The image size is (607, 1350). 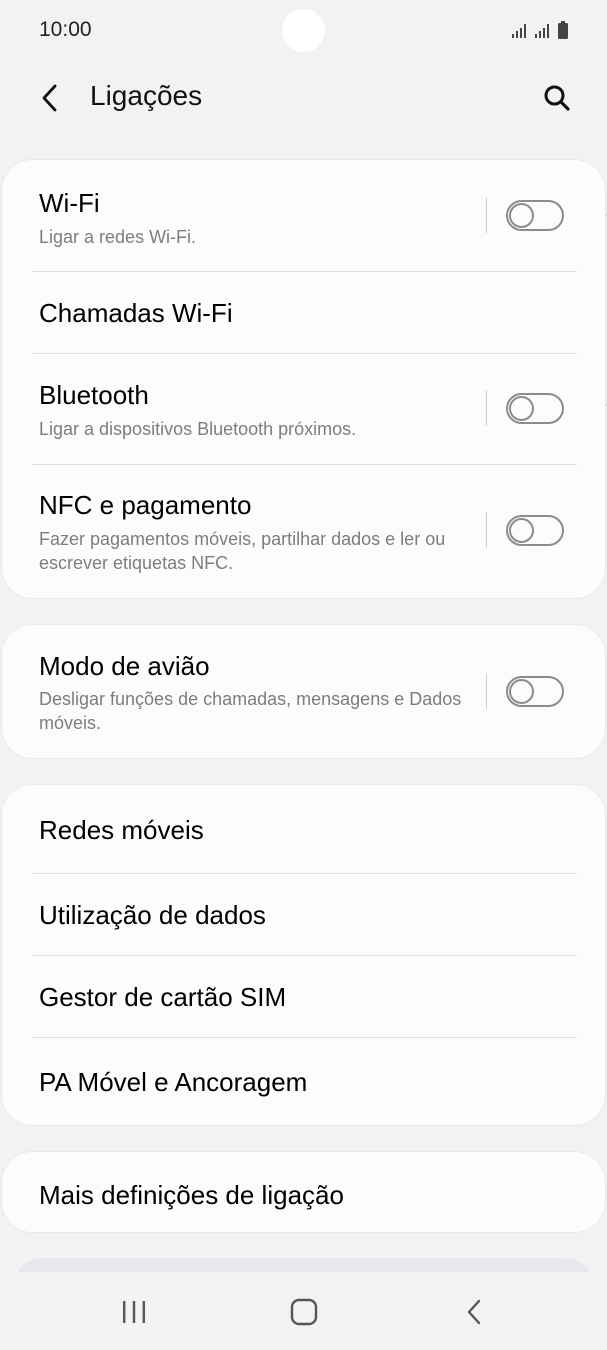 I want to click on list-item-wifi-calling: Chamadas Wi-Fi, so click(x=303, y=312).